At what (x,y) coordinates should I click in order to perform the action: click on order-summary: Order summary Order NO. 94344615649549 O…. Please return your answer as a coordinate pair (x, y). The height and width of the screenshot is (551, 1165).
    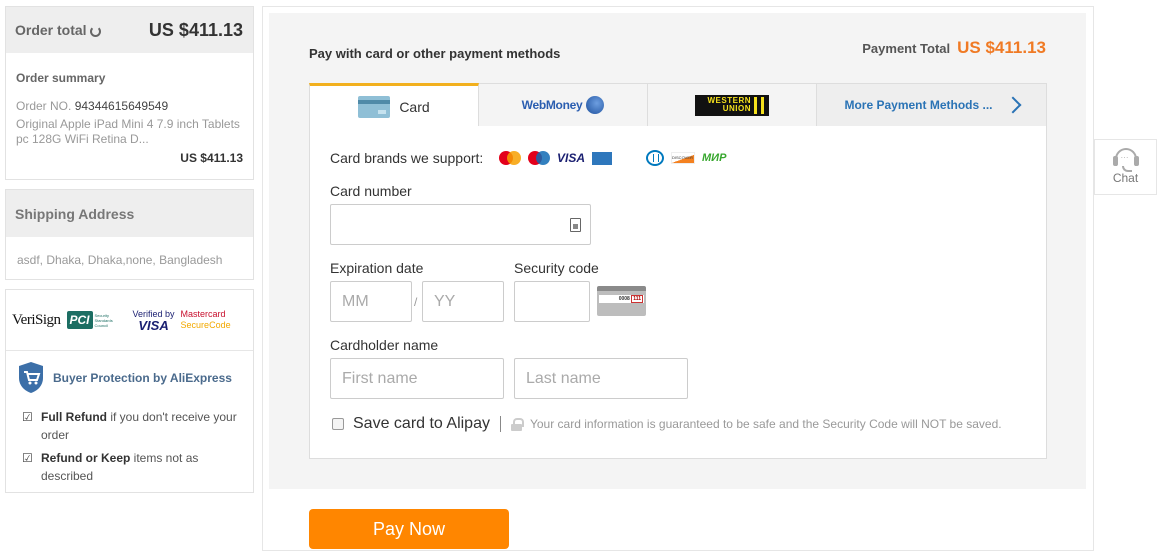
    Looking at the image, I should click on (129, 109).